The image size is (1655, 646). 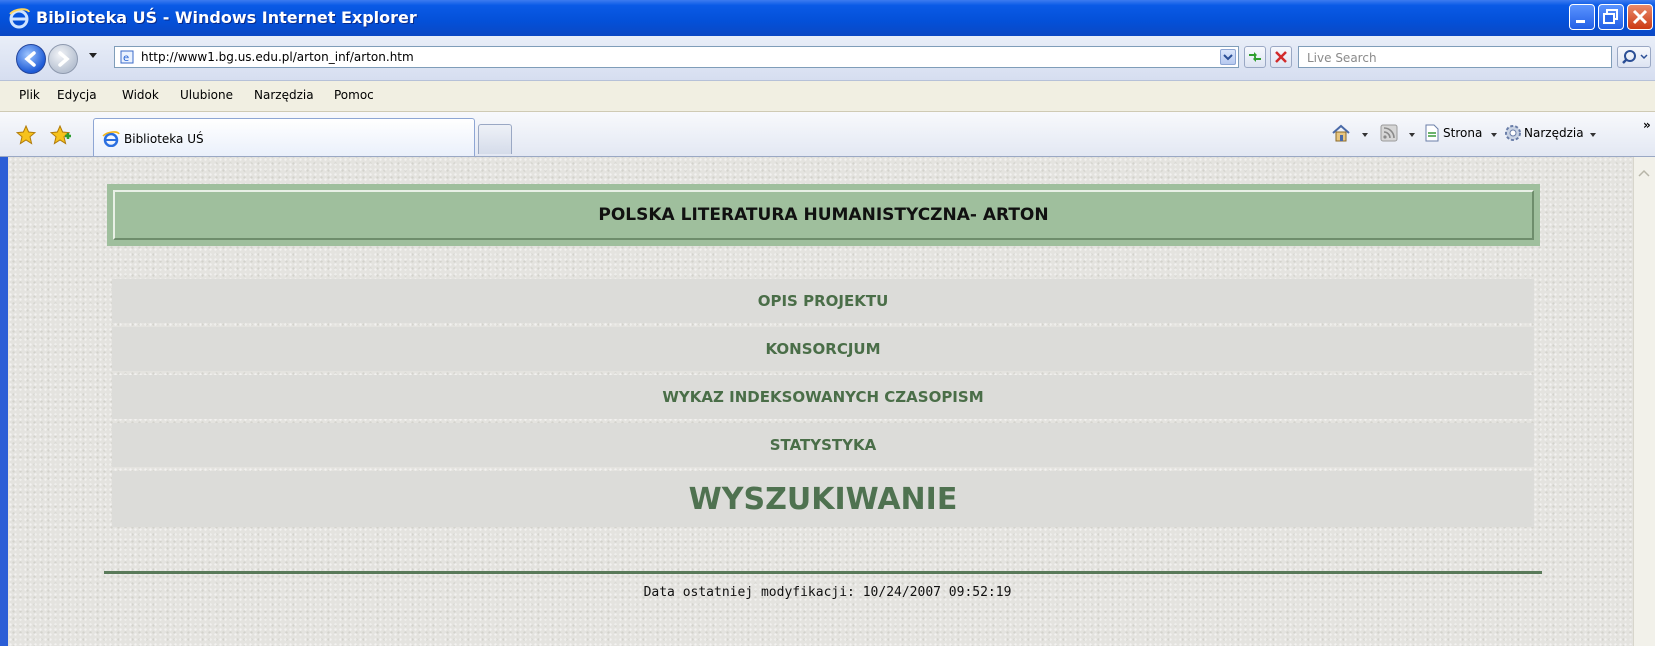 What do you see at coordinates (1580, 21) in the screenshot?
I see `minimize-icon` at bounding box center [1580, 21].